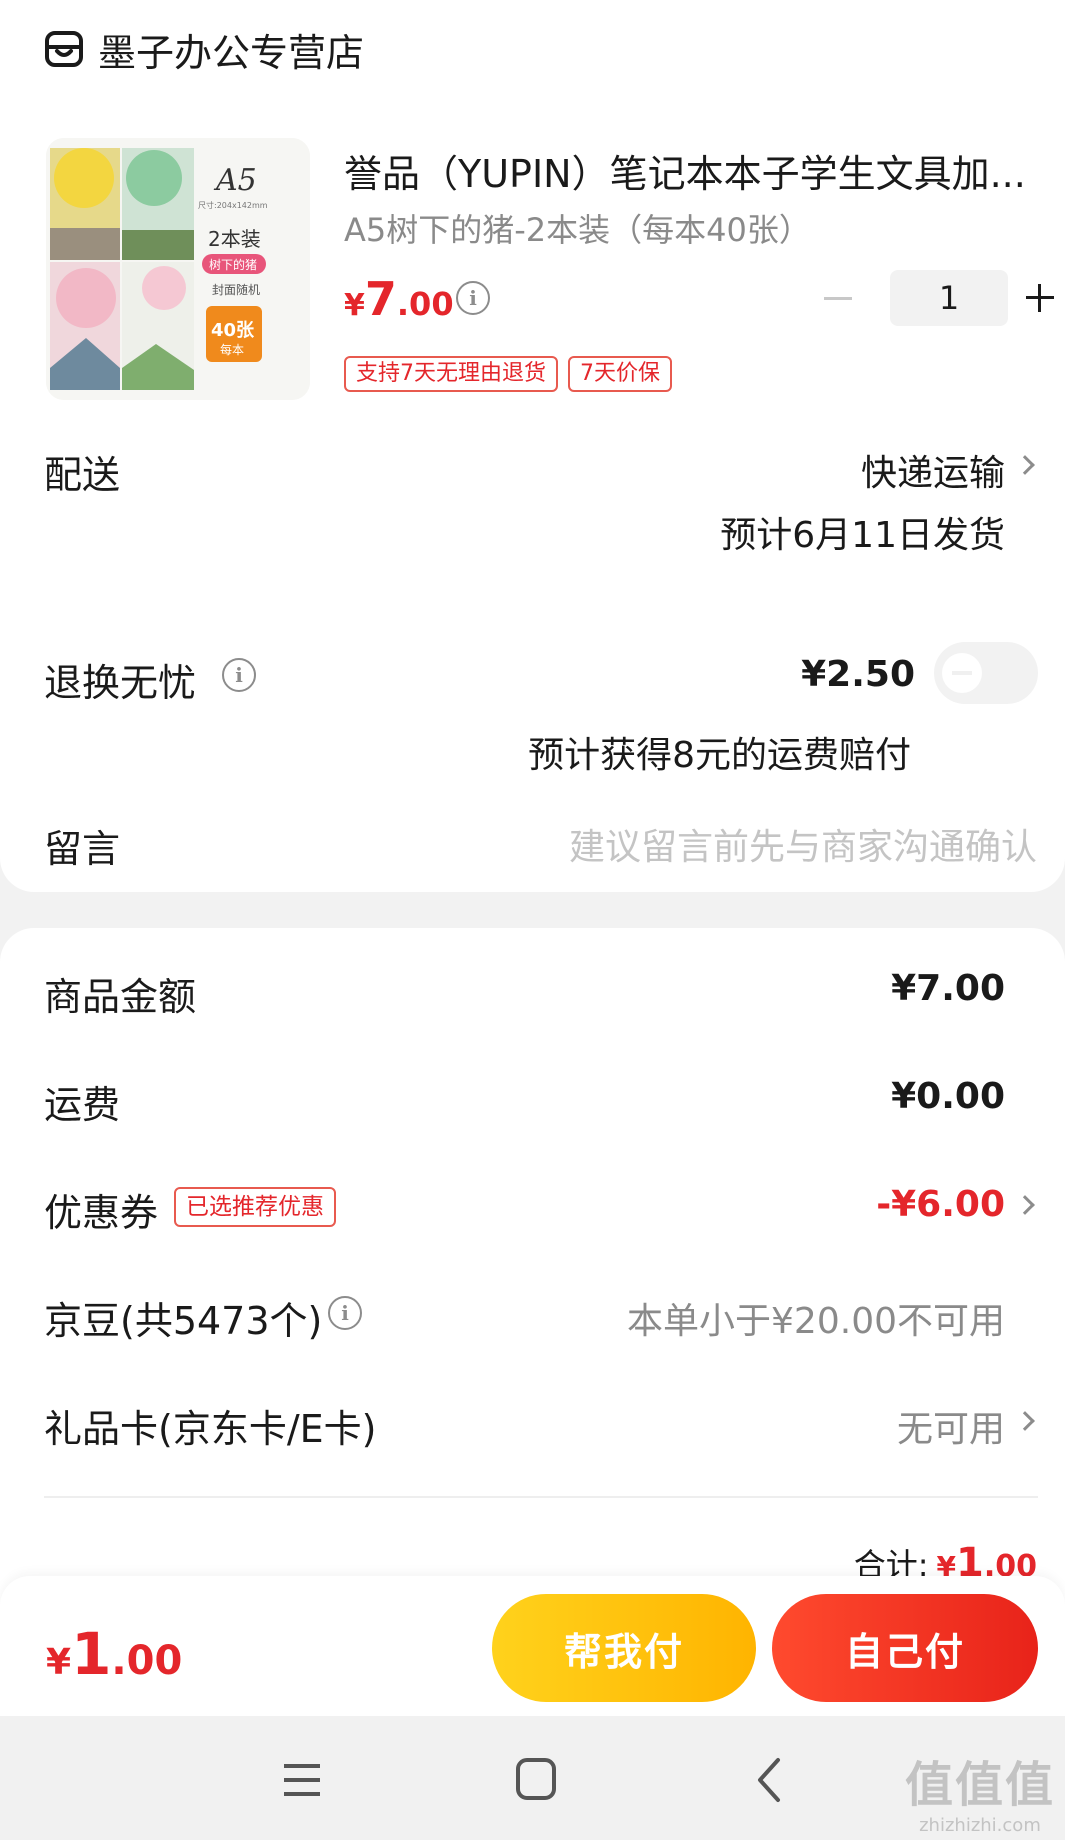 The image size is (1065, 1840). I want to click on store-row: 墨子办公专营店, so click(204, 50).